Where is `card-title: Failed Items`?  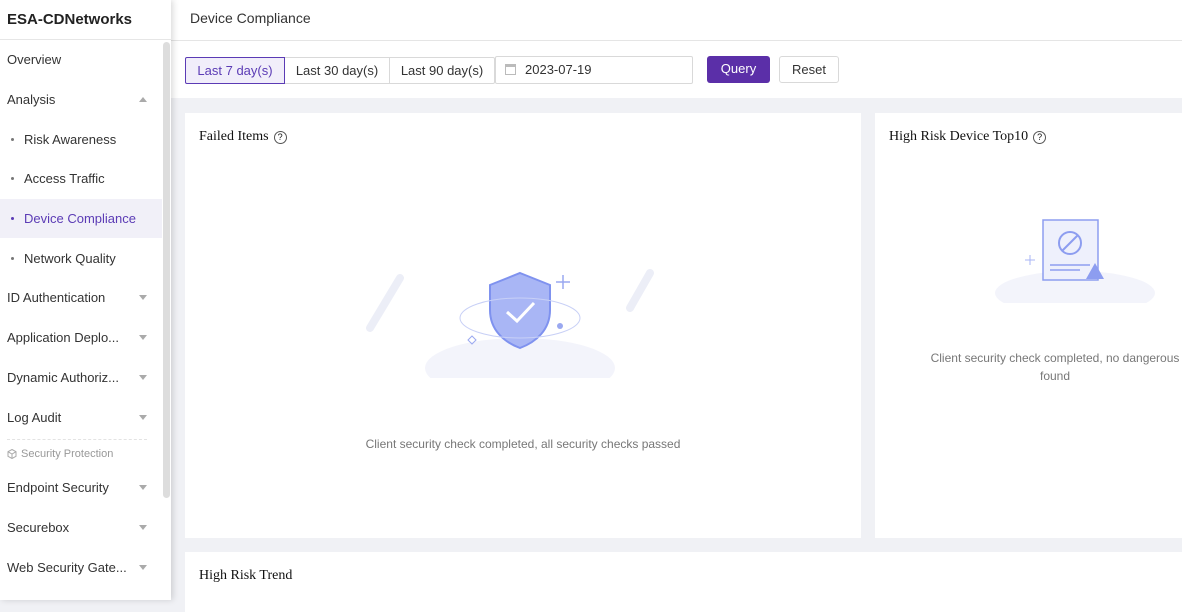
card-title: Failed Items is located at coordinates (234, 136).